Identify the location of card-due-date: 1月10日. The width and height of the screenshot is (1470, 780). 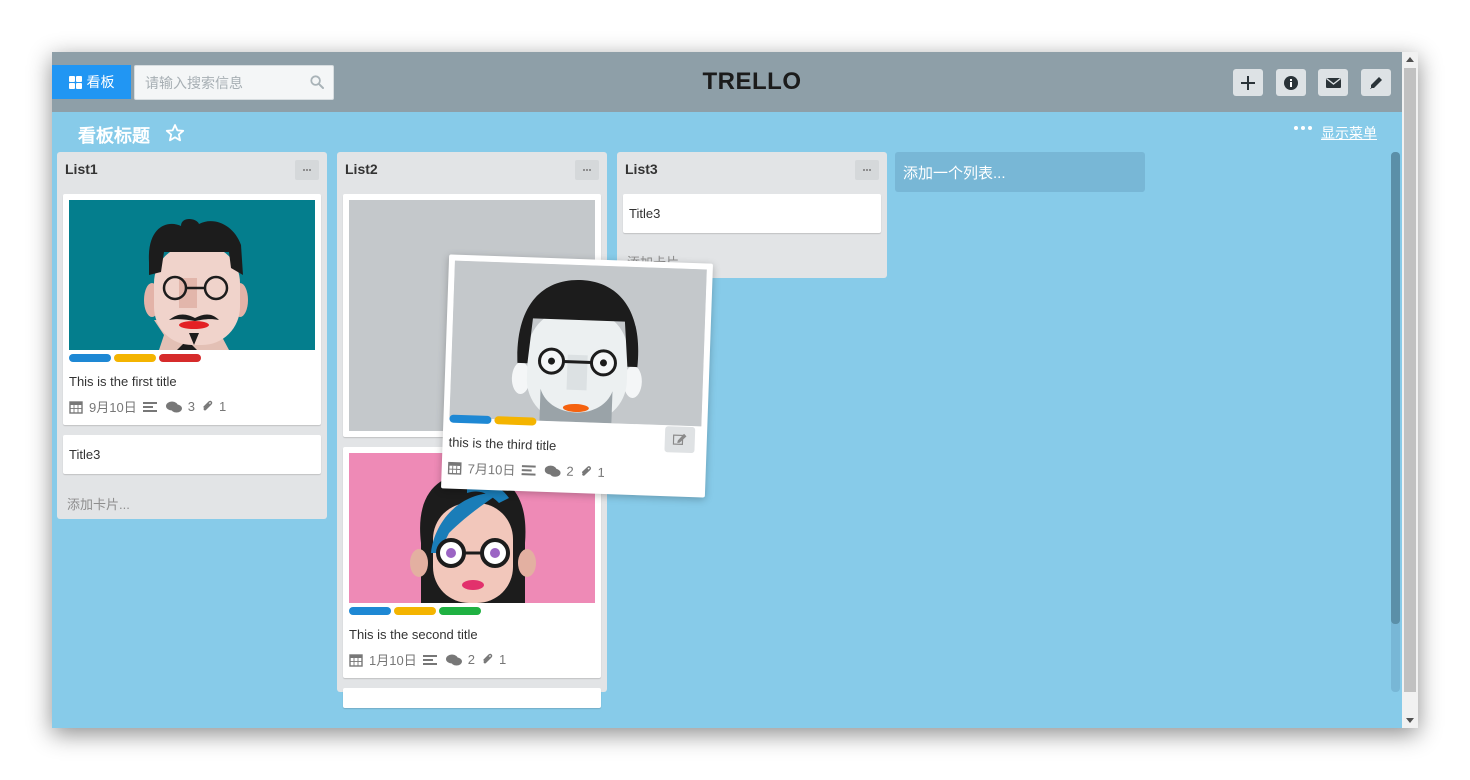
(393, 660).